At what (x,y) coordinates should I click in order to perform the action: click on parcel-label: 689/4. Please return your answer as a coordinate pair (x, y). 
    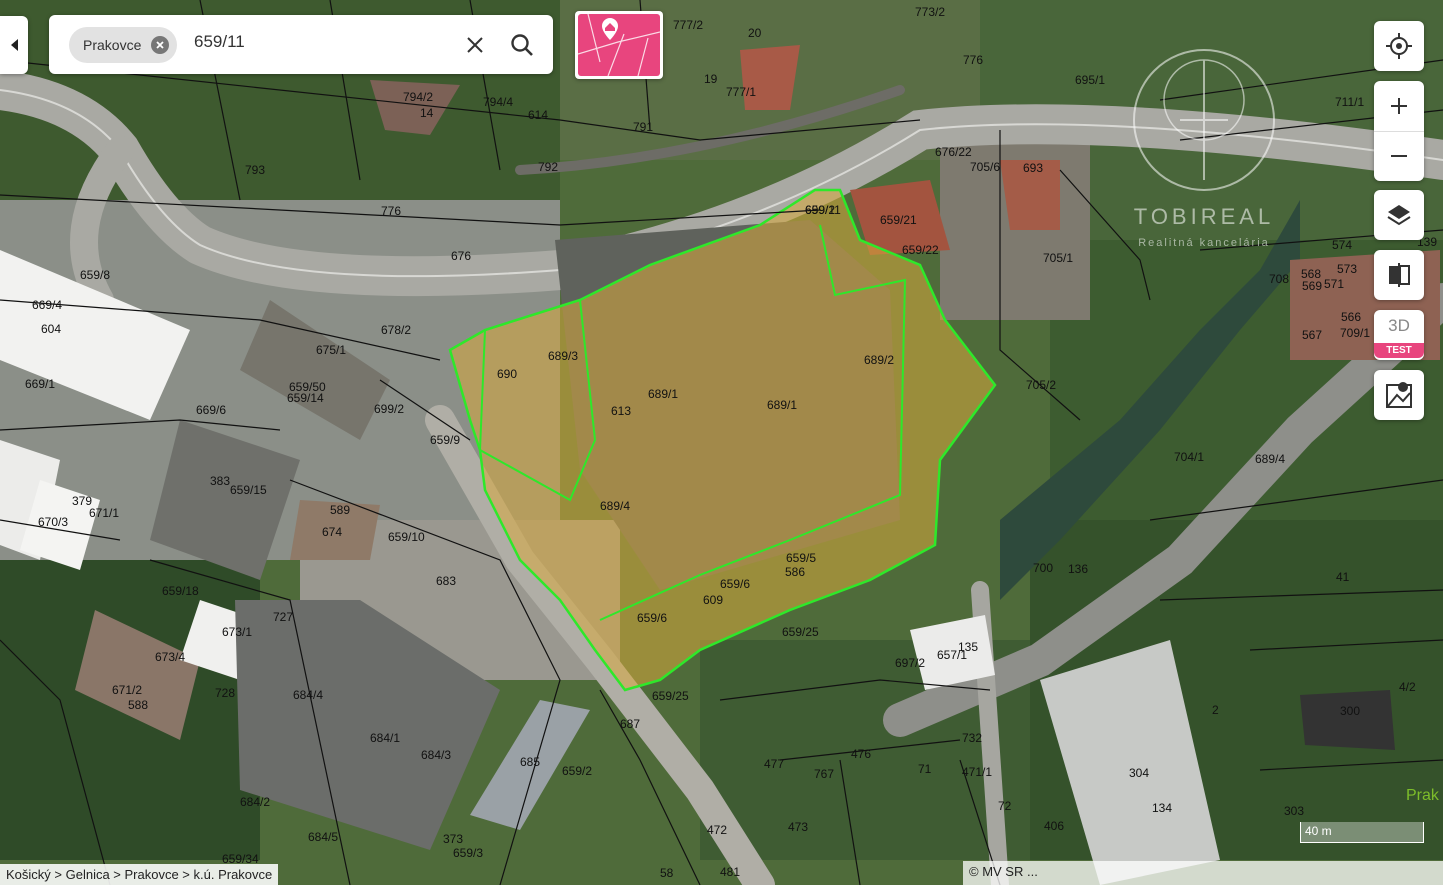
    Looking at the image, I should click on (615, 506).